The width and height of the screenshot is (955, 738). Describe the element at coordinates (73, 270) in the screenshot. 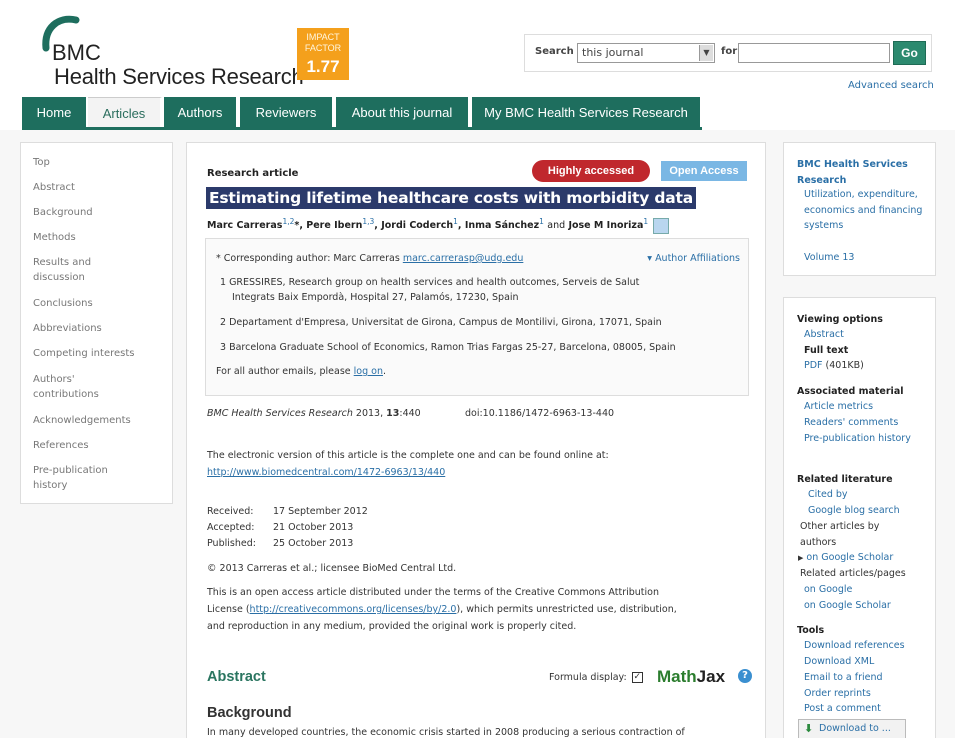

I see `sidebar-item-results: Results and discussion` at that location.